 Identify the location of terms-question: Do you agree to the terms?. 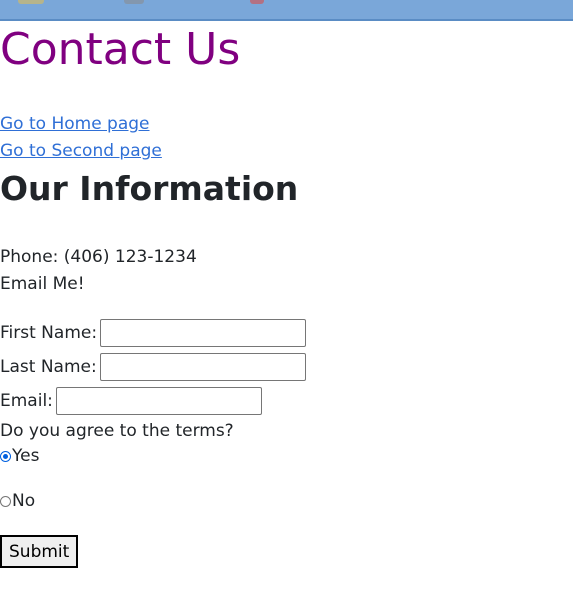
(117, 431).